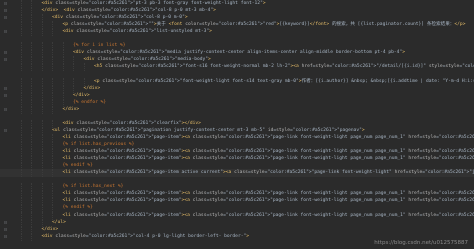 This screenshot has width=474, height=249. Describe the element at coordinates (6, 237) in the screenshot. I see `fold-marker-icon: ⊟` at that location.